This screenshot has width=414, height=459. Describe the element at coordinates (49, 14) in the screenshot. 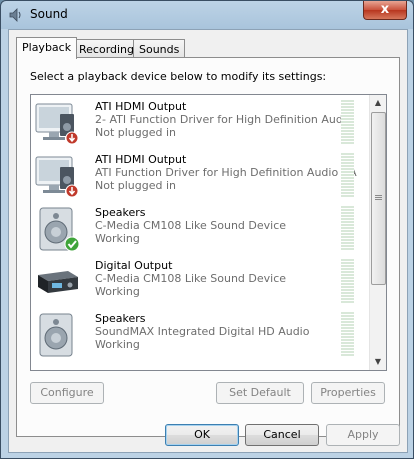

I see `window-title: Sound` at that location.